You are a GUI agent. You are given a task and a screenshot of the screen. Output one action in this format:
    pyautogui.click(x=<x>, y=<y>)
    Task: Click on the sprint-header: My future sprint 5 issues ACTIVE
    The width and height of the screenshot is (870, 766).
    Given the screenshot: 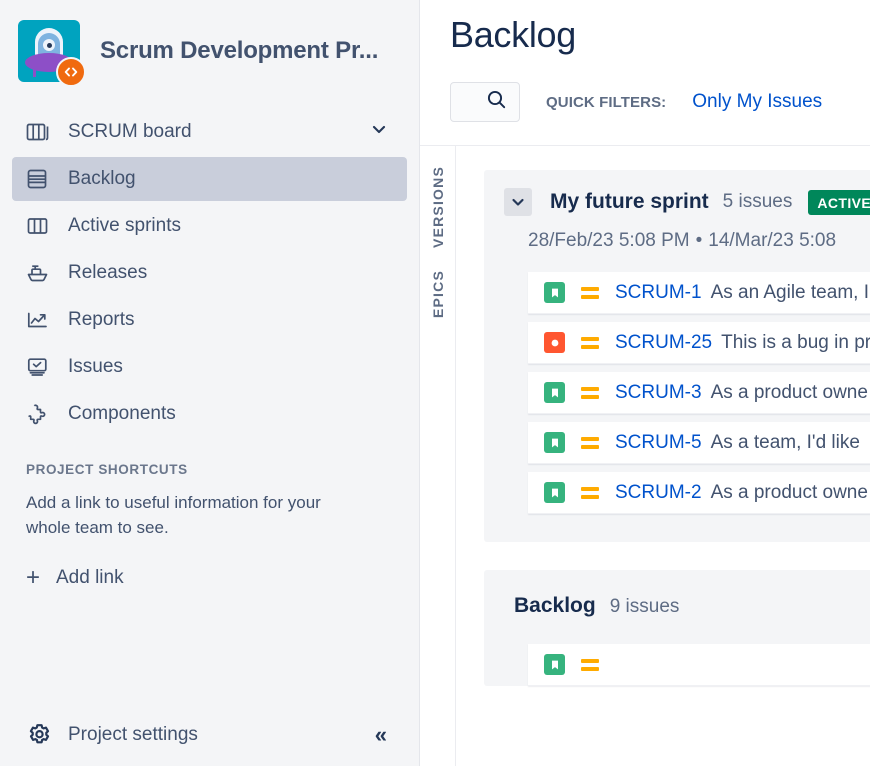 What is the action you would take?
    pyautogui.click(x=677, y=202)
    